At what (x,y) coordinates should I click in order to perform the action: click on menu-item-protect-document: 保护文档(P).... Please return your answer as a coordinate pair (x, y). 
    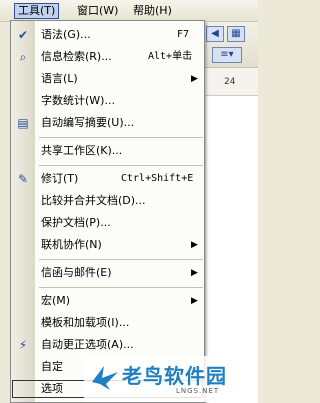
    Looking at the image, I should click on (107, 223).